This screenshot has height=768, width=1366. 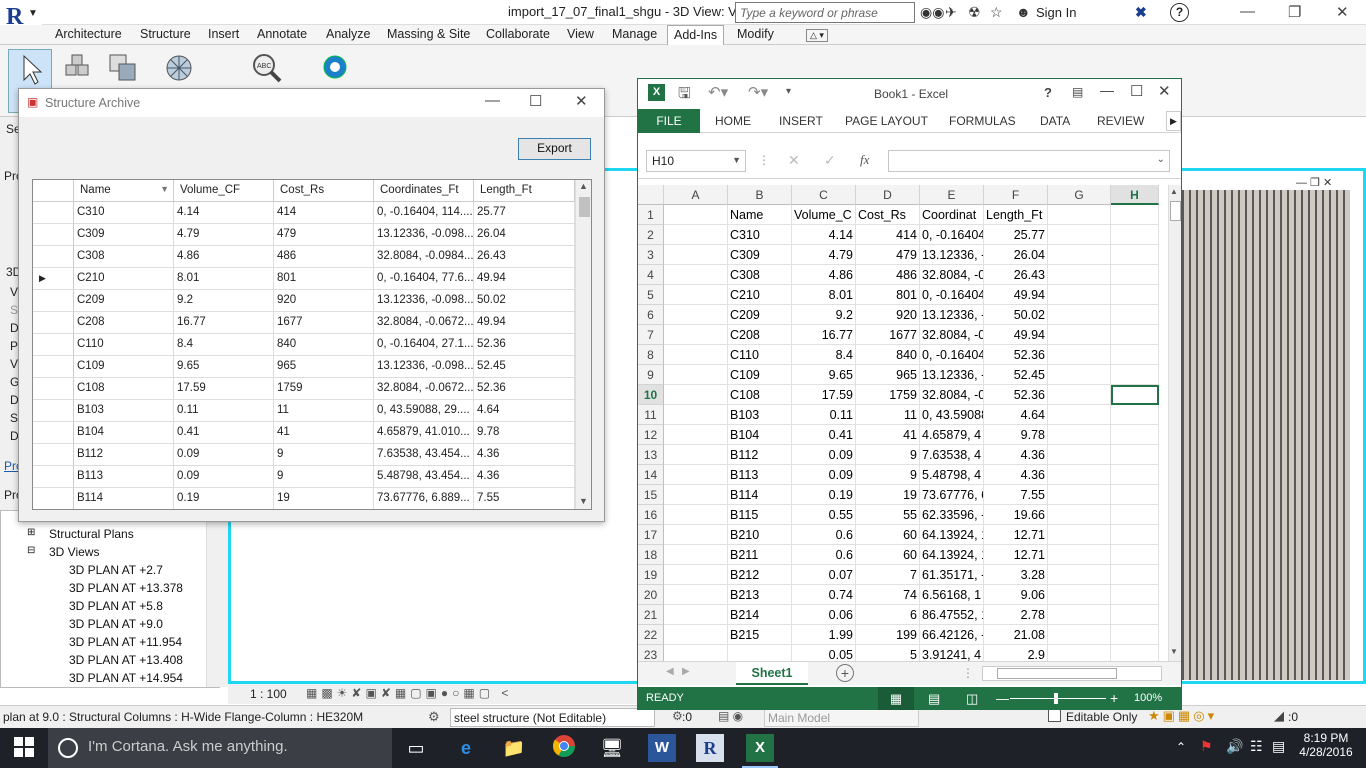 What do you see at coordinates (760, 635) in the screenshot?
I see `sheet-cell: B215` at bounding box center [760, 635].